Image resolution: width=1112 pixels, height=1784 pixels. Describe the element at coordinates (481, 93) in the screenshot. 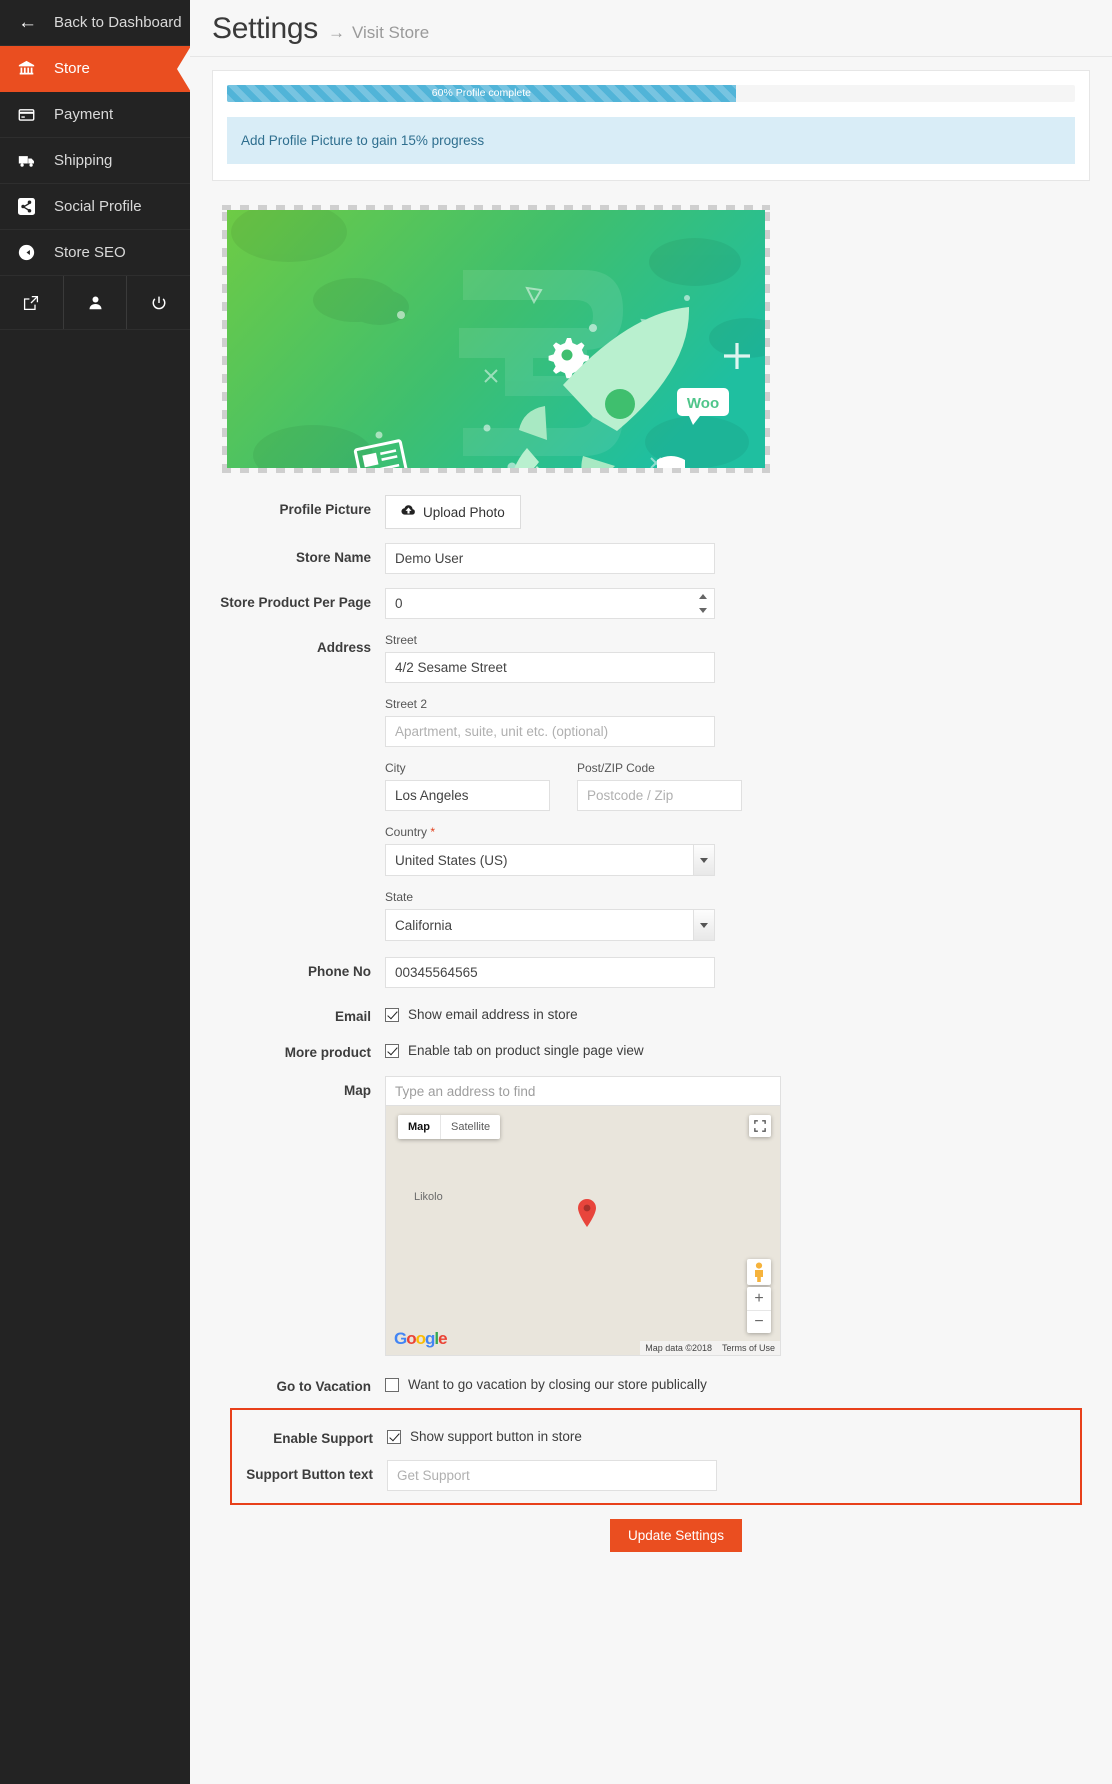

I see `progress-bar-fill: 60% Profile complete` at that location.